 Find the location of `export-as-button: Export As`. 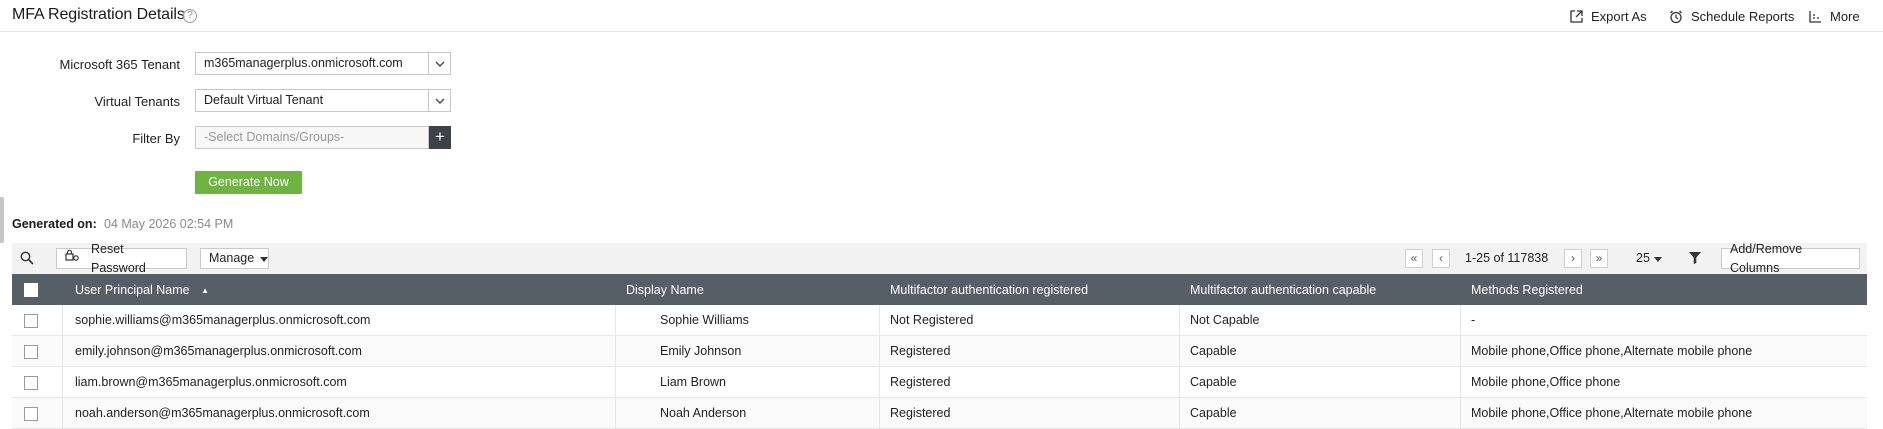

export-as-button: Export As is located at coordinates (1608, 16).